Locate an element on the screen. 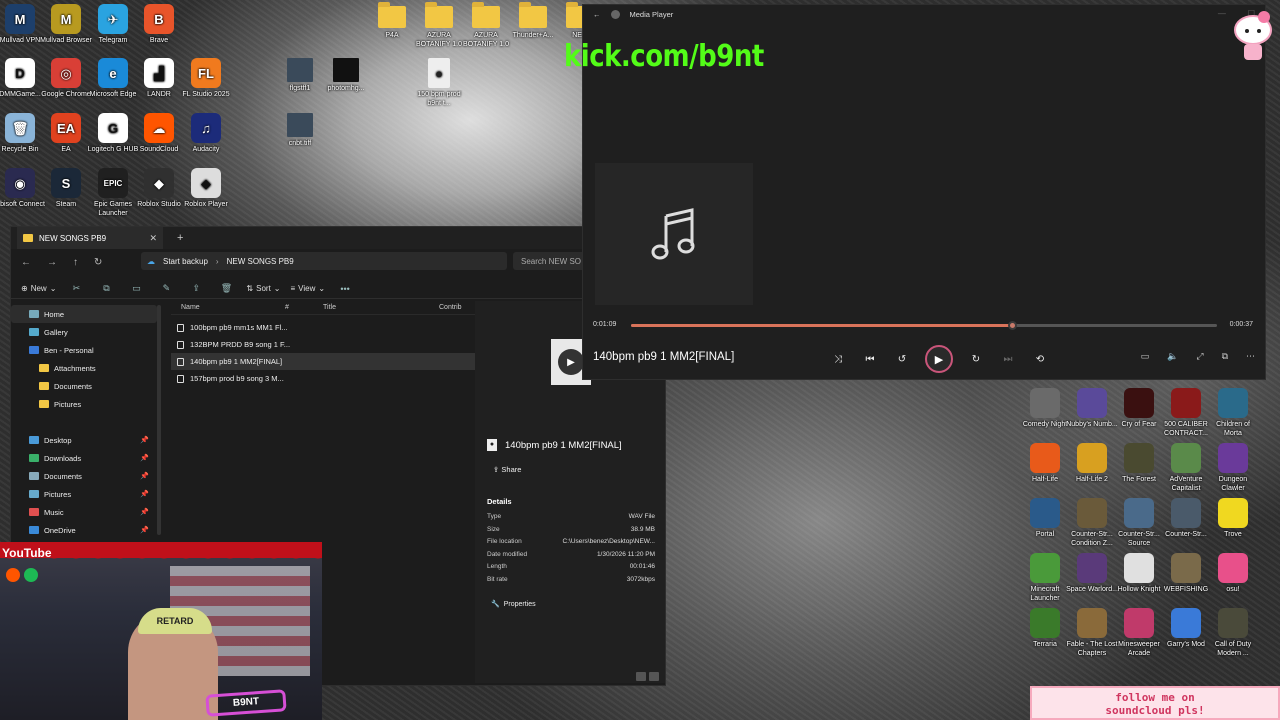 This screenshot has height=720, width=1280. tiles-view-icon is located at coordinates (654, 676).